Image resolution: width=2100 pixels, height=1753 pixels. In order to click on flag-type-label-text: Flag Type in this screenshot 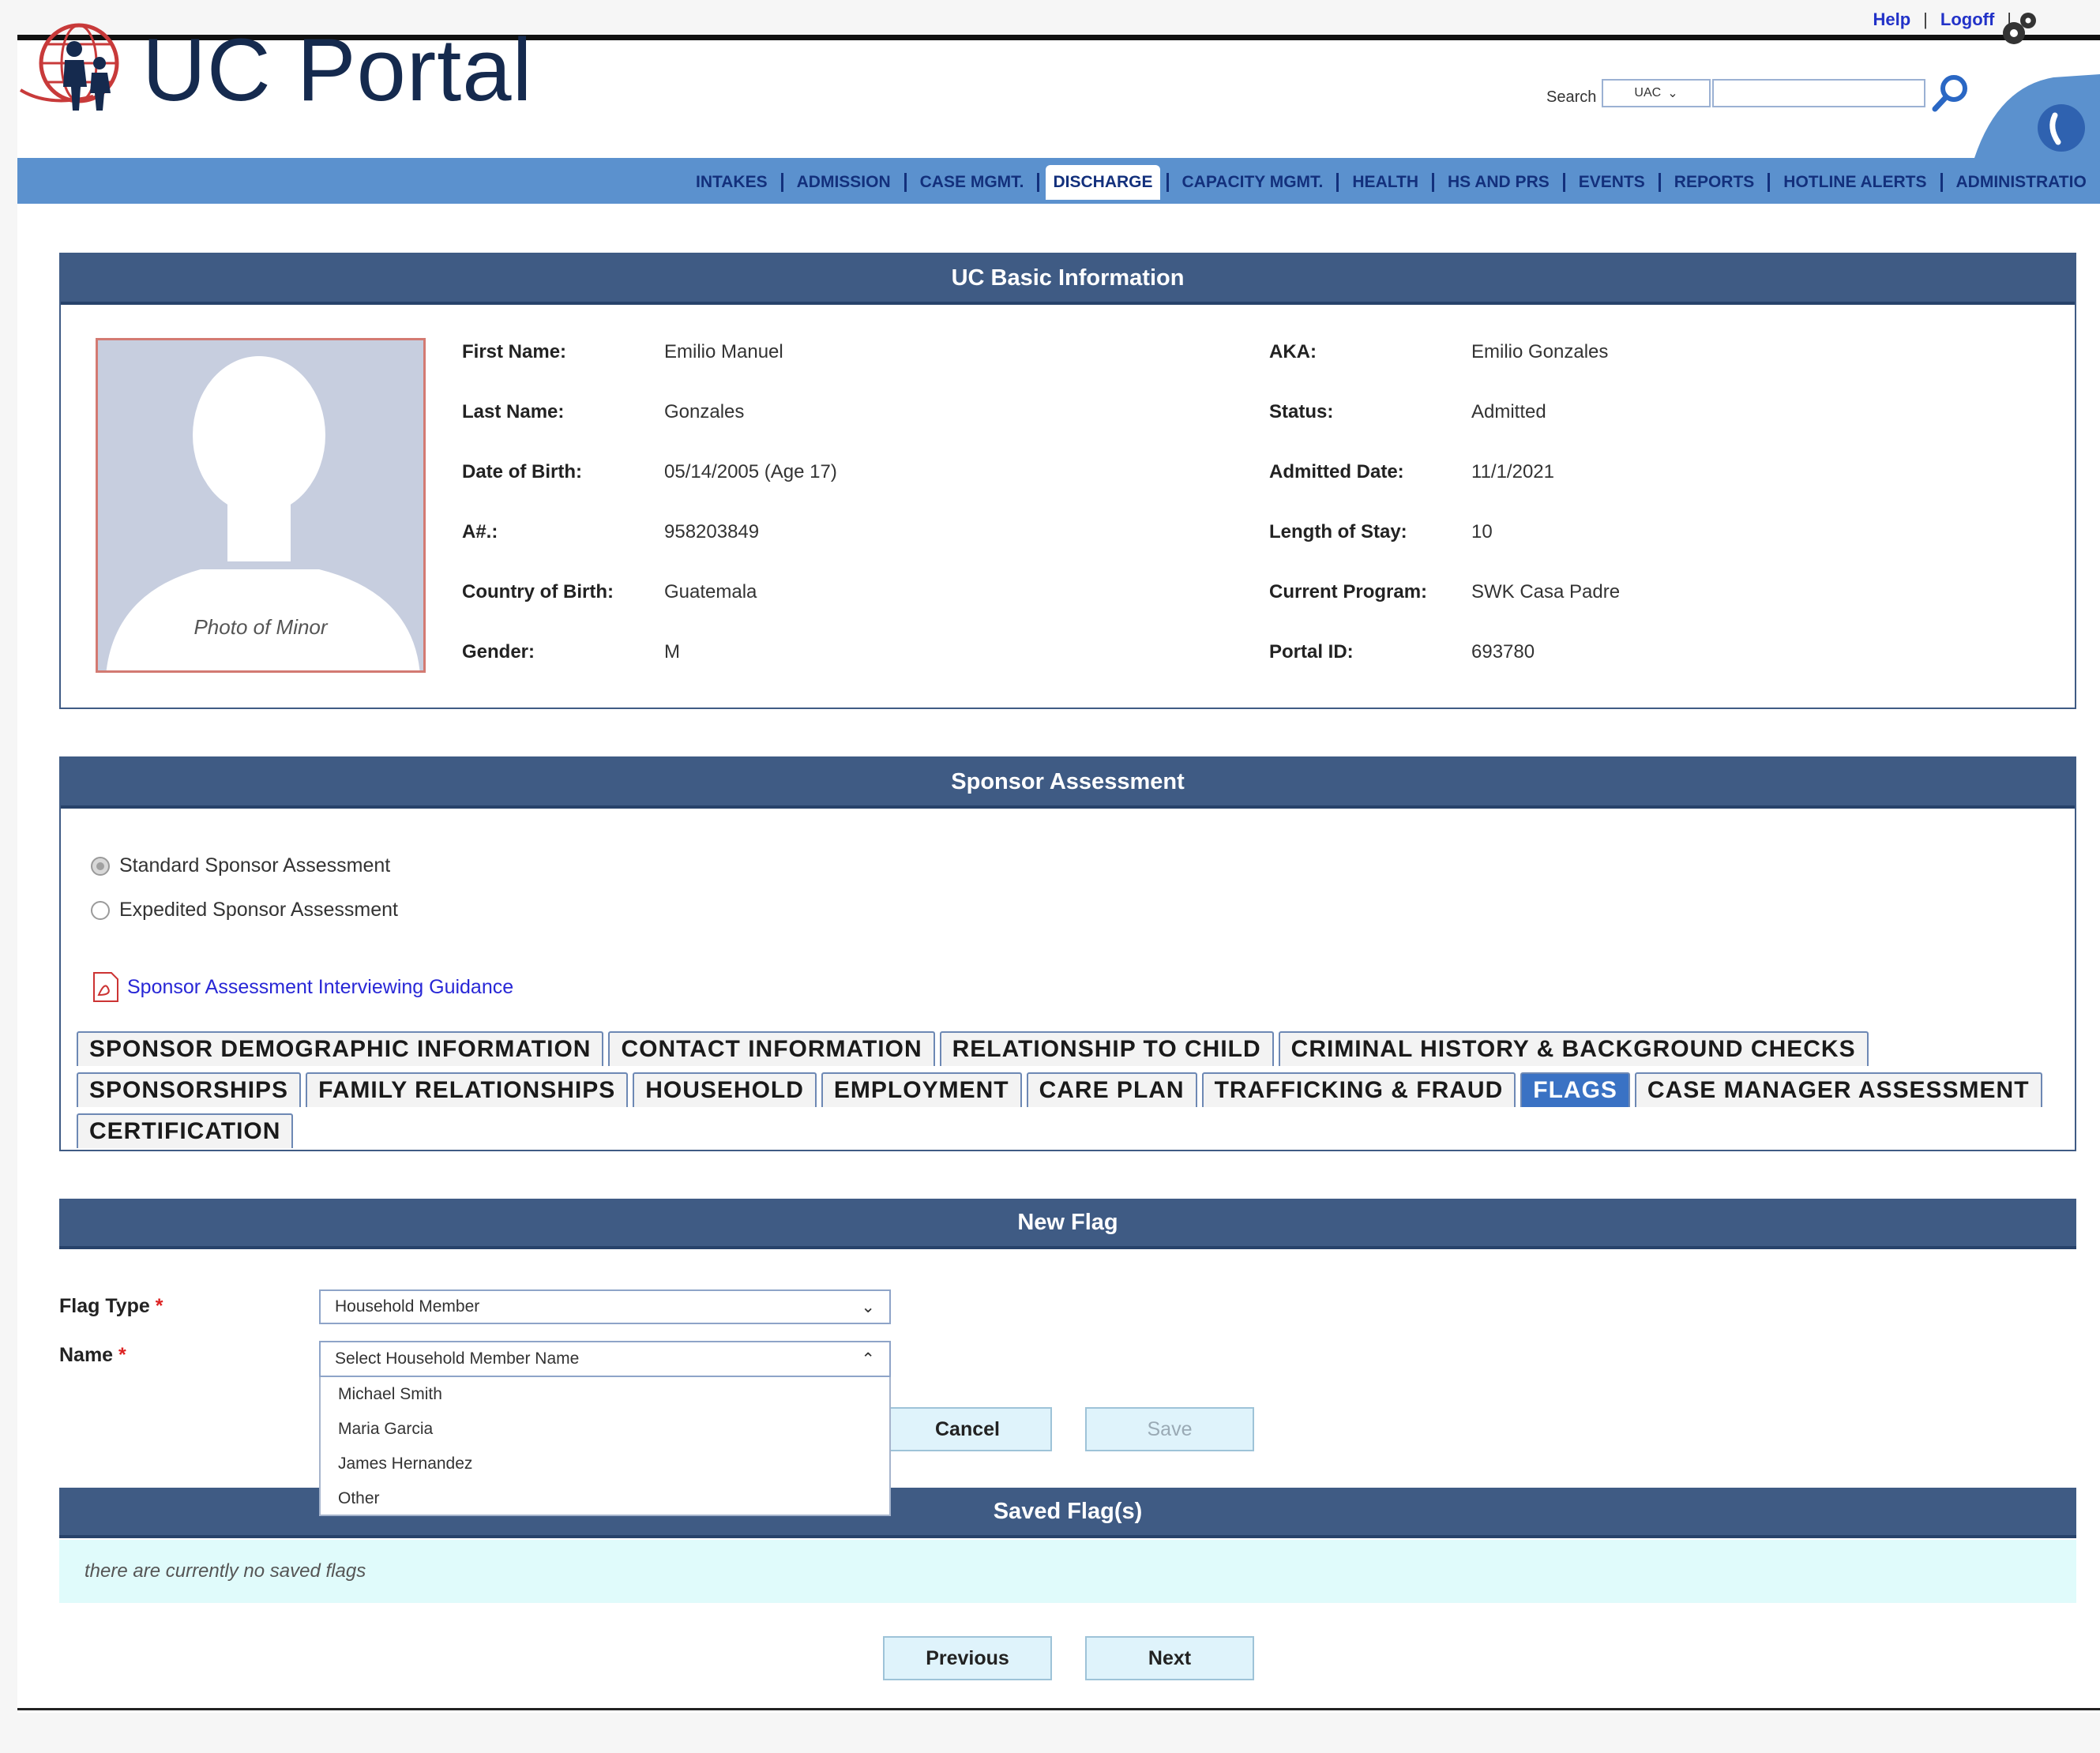, I will do `click(104, 1306)`.